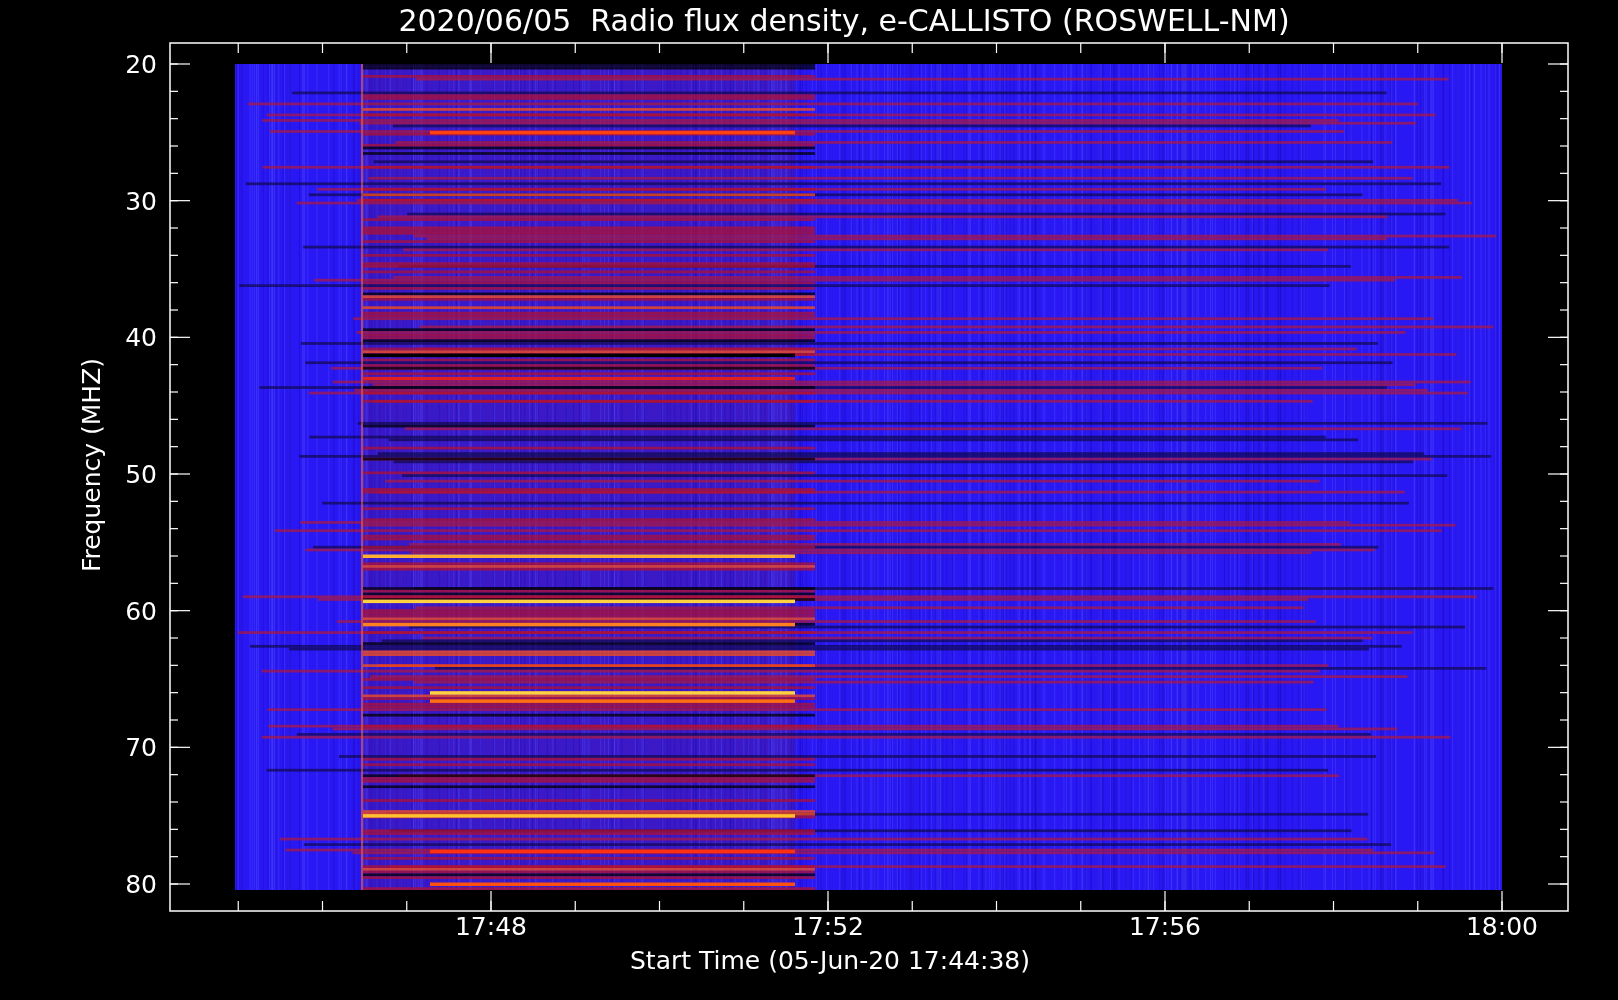 The image size is (1618, 1000). What do you see at coordinates (830, 960) in the screenshot?
I see `axis-title: Start Time (05-Jun-20 17:44:38)` at bounding box center [830, 960].